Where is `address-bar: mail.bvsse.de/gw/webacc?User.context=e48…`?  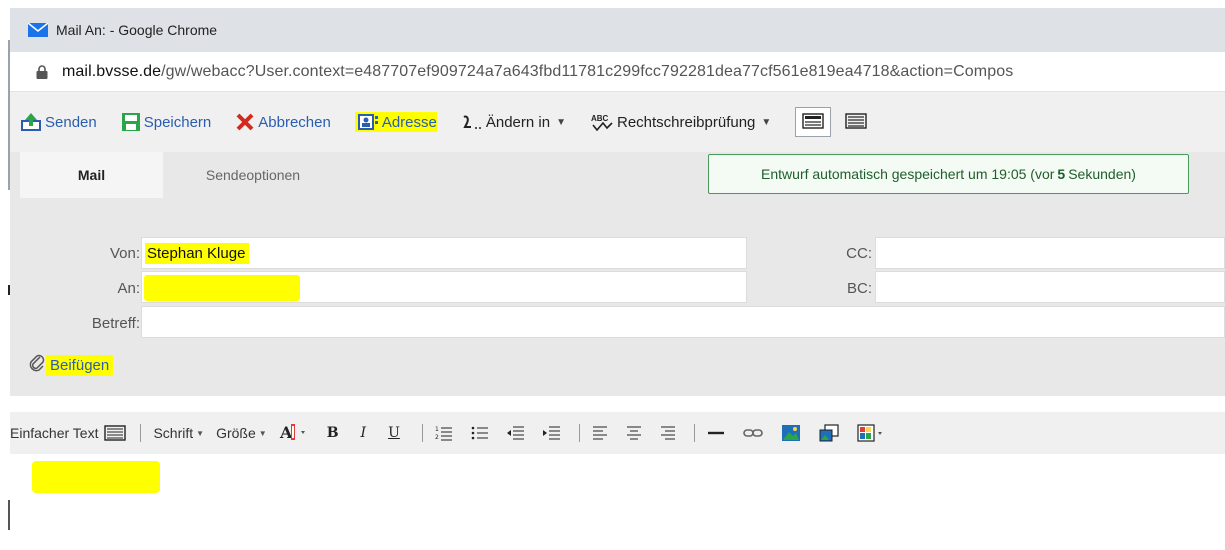 address-bar: mail.bvsse.de/gw/webacc?User.context=e48… is located at coordinates (617, 72).